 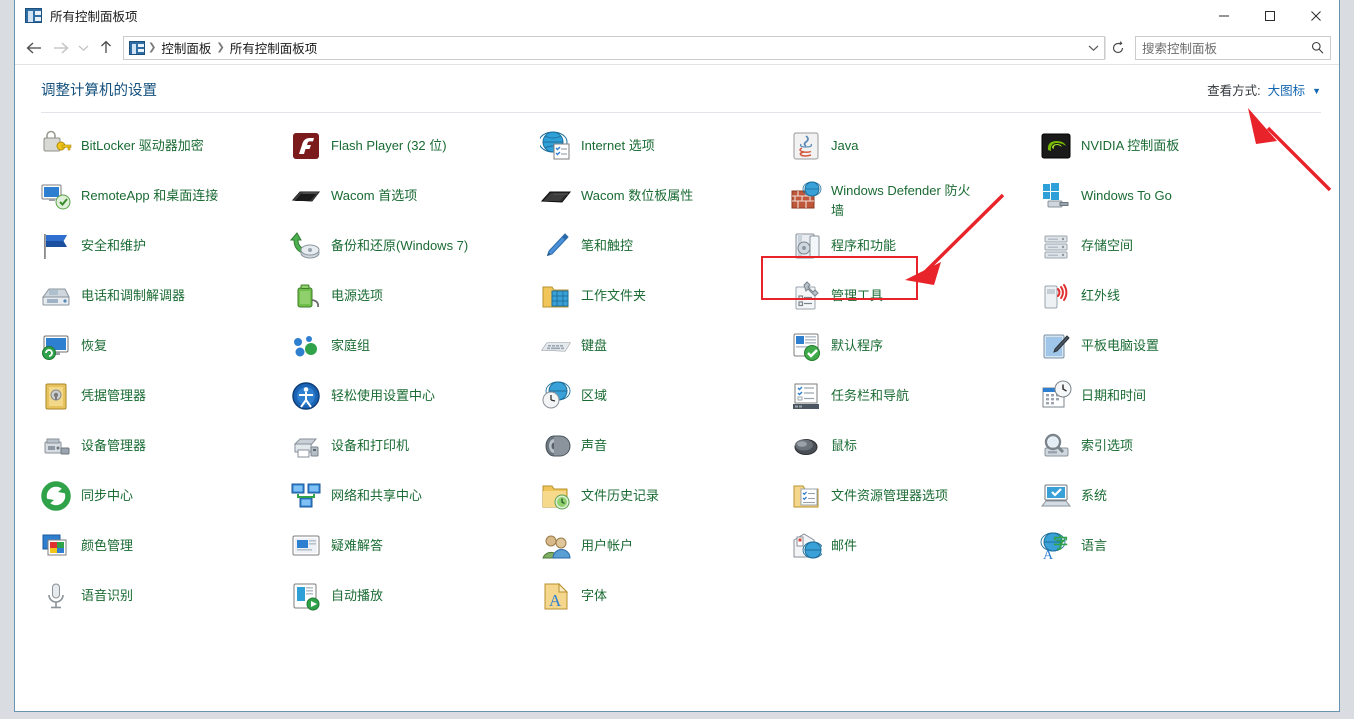 I want to click on control-panel-item: NVIDIA 控制面板, so click(x=1185, y=152).